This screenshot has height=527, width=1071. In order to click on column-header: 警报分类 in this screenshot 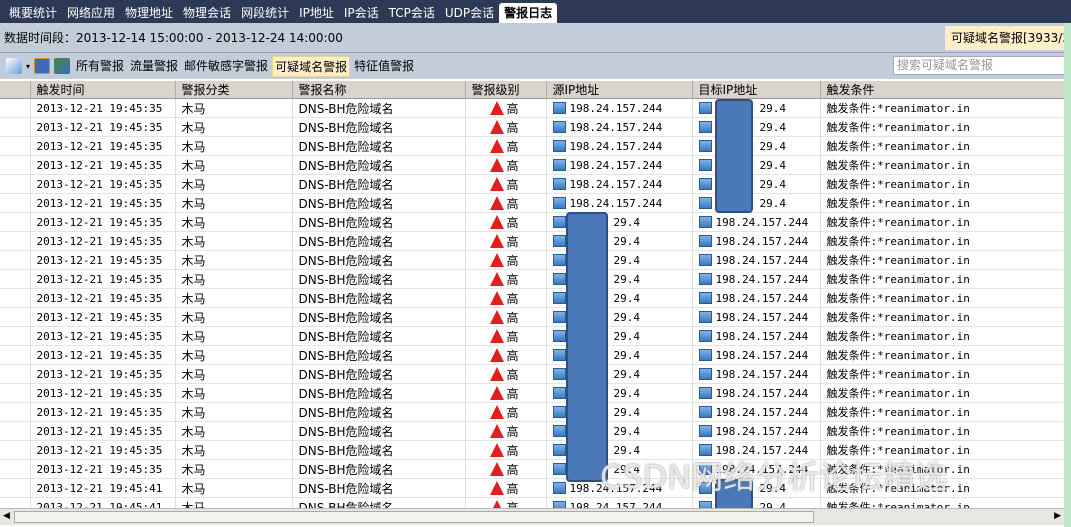, I will do `click(234, 90)`.